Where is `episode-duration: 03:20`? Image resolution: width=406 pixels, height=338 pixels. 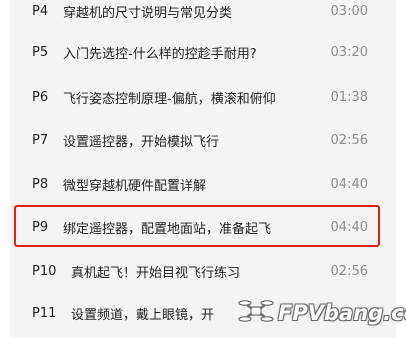 episode-duration: 03:20 is located at coordinates (349, 52).